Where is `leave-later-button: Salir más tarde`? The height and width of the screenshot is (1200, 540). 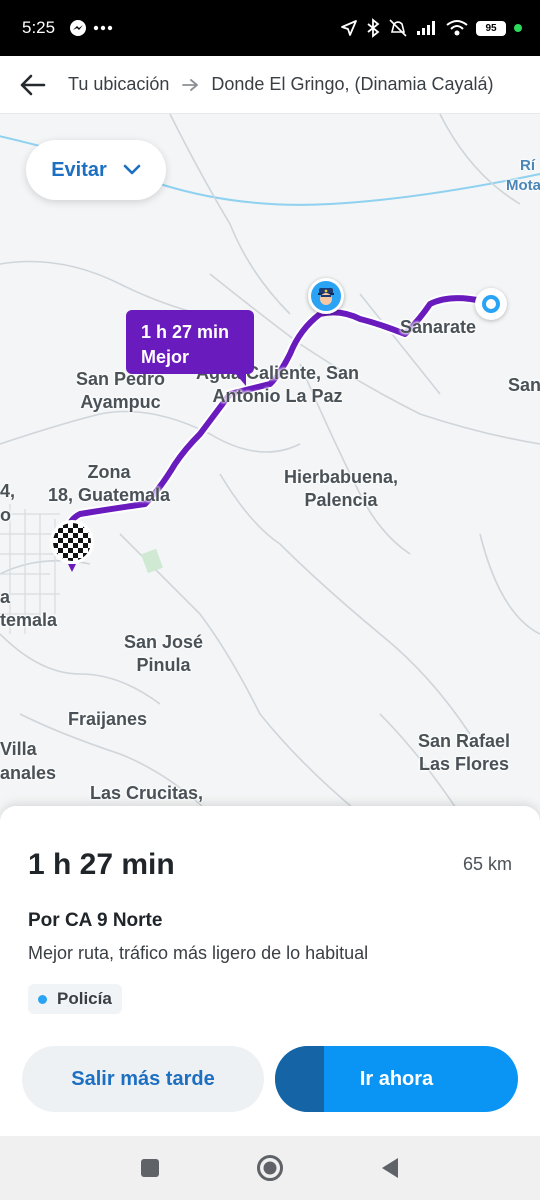
leave-later-button: Salir más tarde is located at coordinates (143, 1079).